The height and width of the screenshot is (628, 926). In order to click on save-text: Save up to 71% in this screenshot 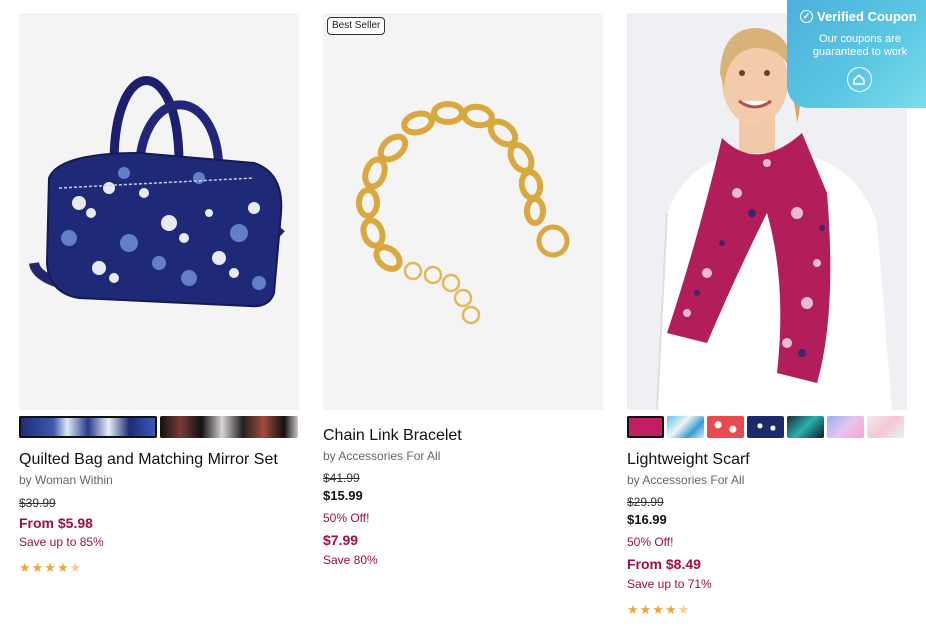, I will do `click(669, 584)`.